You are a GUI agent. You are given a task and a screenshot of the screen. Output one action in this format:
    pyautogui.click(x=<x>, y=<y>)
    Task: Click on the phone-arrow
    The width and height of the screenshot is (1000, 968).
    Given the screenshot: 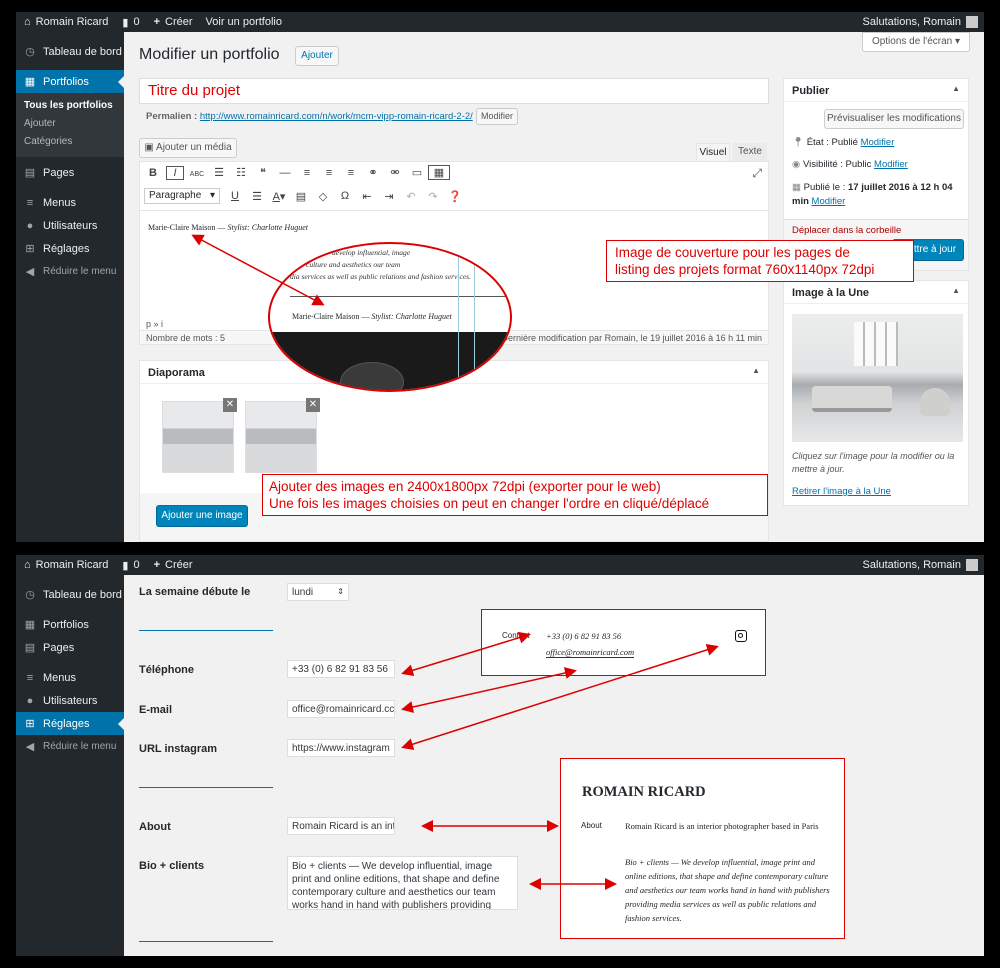 What is the action you would take?
    pyautogui.click(x=466, y=654)
    